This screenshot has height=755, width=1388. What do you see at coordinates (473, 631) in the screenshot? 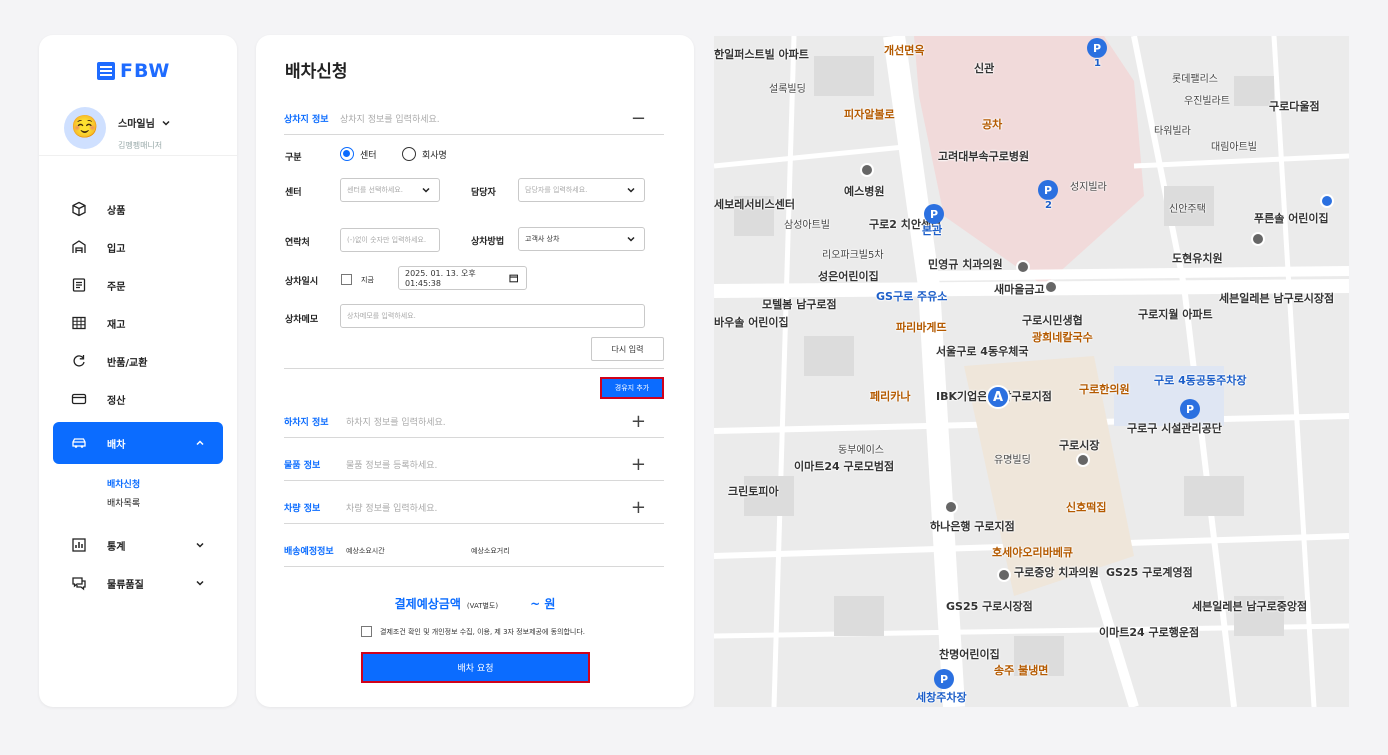
I see `agree-row: 결제조건 확인 및 개인정보 수집, 이용, 제 3자 정보제공에 동의합니다.` at bounding box center [473, 631].